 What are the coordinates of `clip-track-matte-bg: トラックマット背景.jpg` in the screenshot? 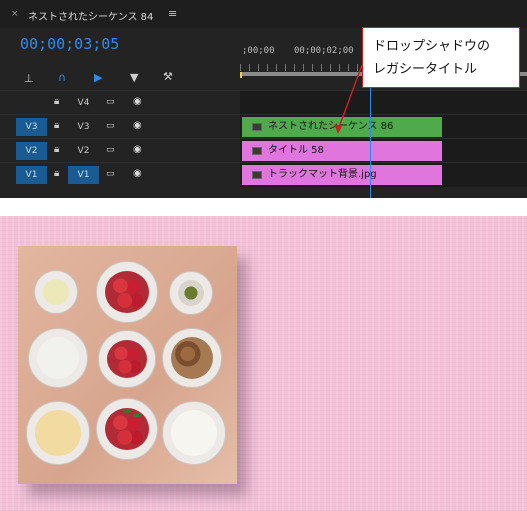 It's located at (342, 175).